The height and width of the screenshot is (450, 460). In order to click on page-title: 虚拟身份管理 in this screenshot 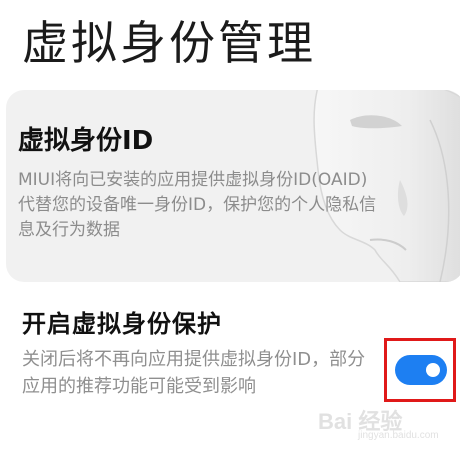, I will do `click(169, 43)`.